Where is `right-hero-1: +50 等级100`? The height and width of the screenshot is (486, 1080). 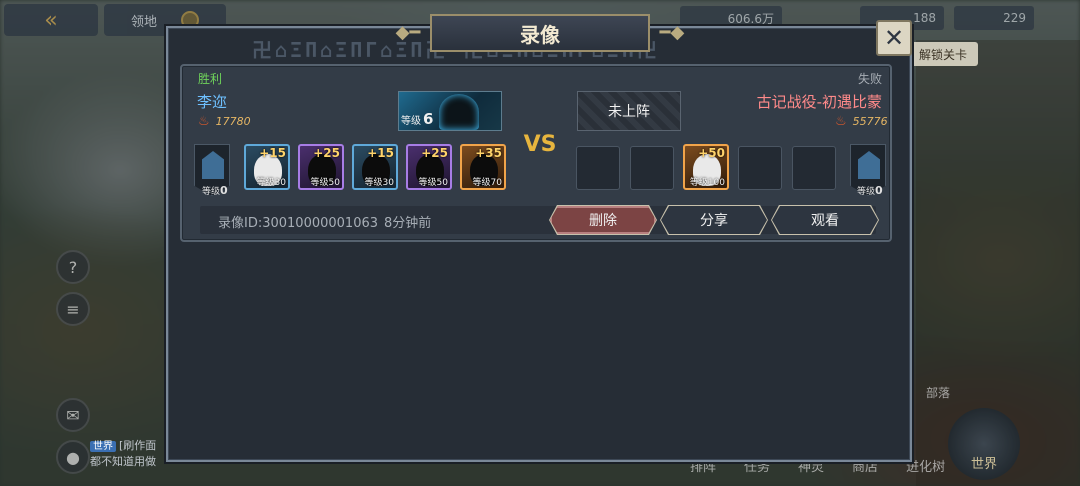 right-hero-1: +50 等级100 is located at coordinates (706, 167).